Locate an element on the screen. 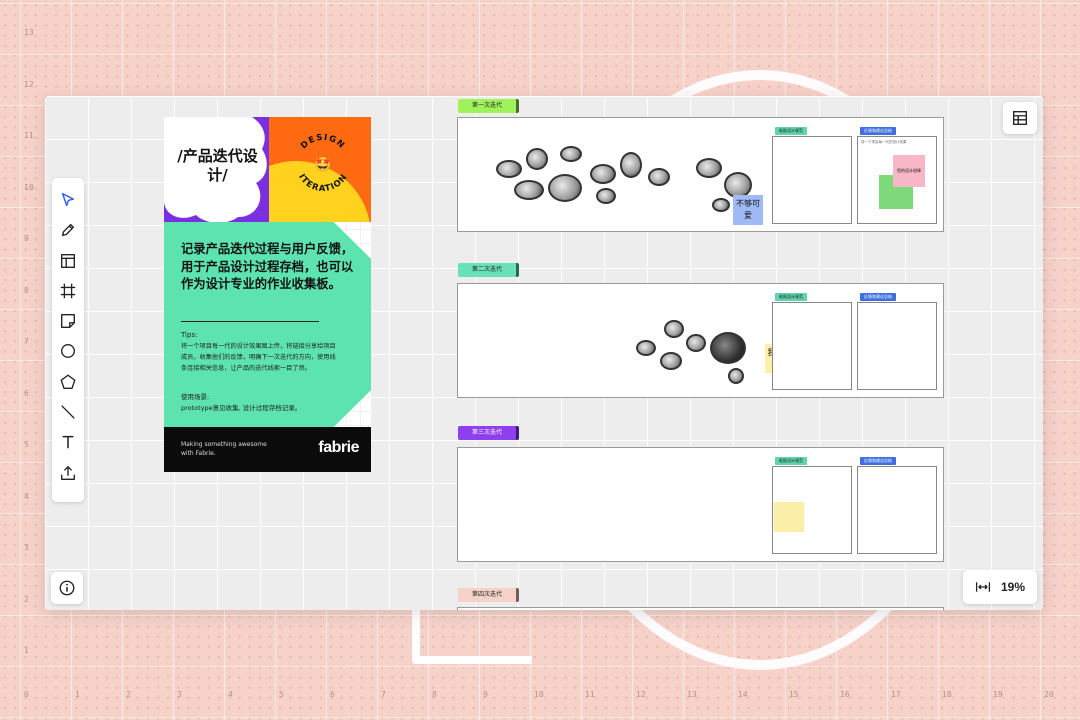  frame-tag-iteration-1: 第一次迭代 is located at coordinates (489, 106).